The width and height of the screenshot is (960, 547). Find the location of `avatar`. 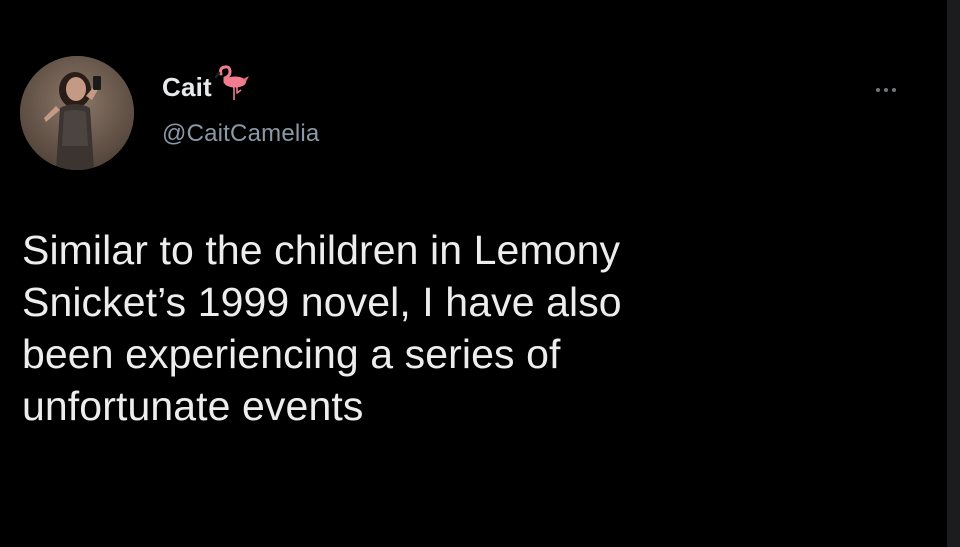

avatar is located at coordinates (77, 113).